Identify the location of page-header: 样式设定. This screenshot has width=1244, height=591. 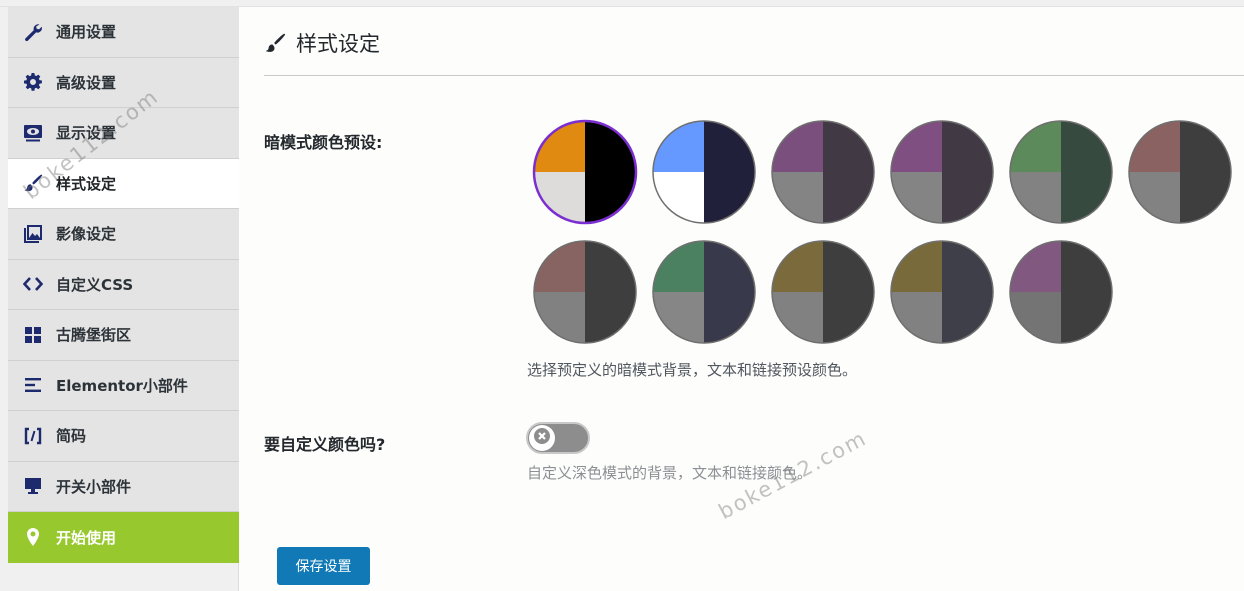
(322, 43).